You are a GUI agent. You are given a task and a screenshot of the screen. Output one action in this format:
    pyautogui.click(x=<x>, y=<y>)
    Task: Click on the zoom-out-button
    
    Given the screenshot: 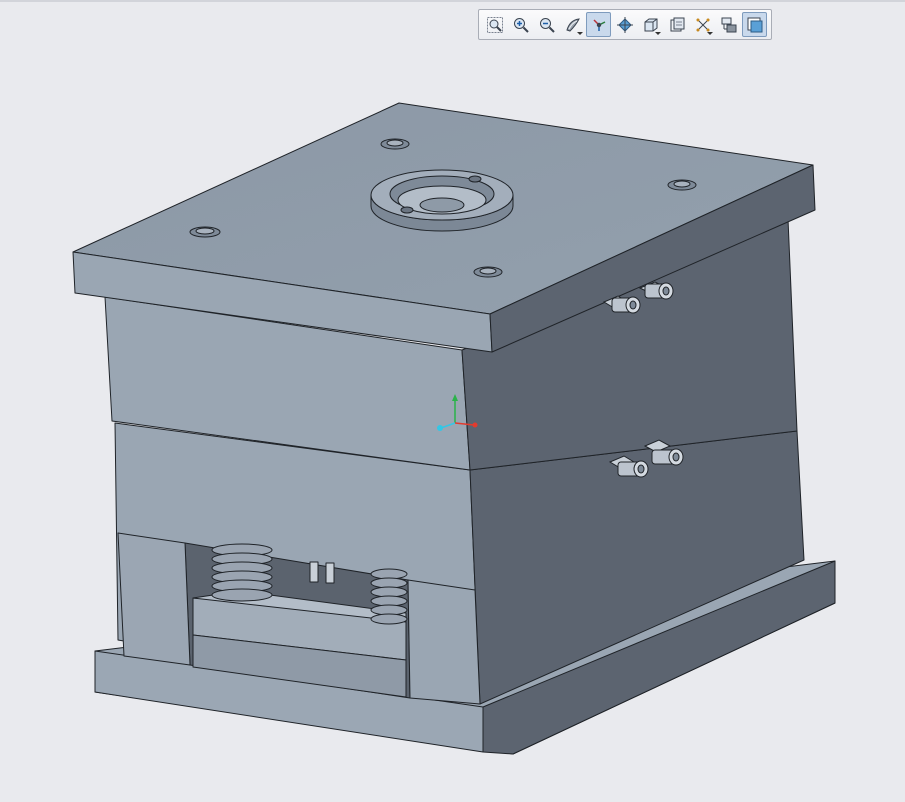 What is the action you would take?
    pyautogui.click(x=546, y=24)
    